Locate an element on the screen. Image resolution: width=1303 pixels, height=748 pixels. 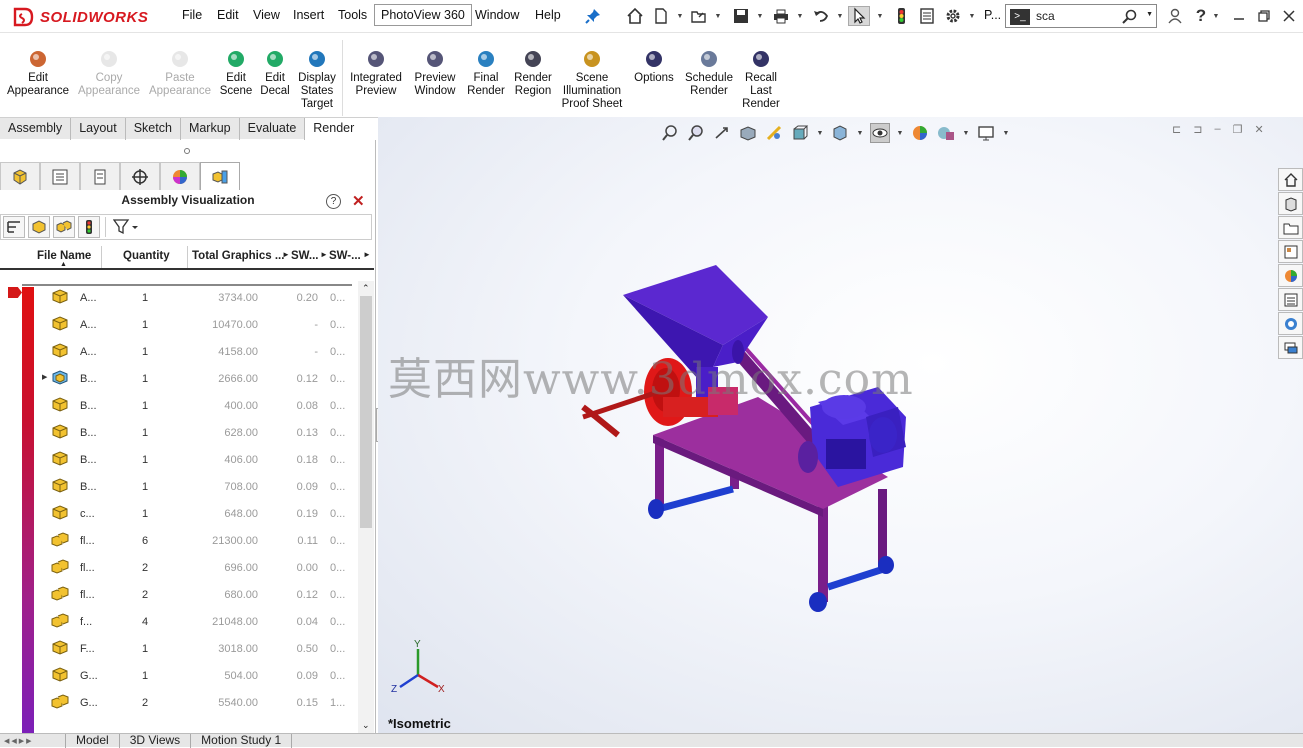
display-style-dropdown: ▼ is located at coordinates (860, 133).